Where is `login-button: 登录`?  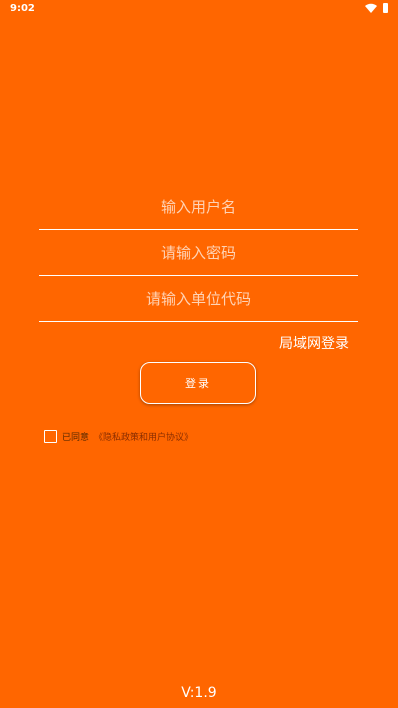
login-button: 登录 is located at coordinates (198, 383).